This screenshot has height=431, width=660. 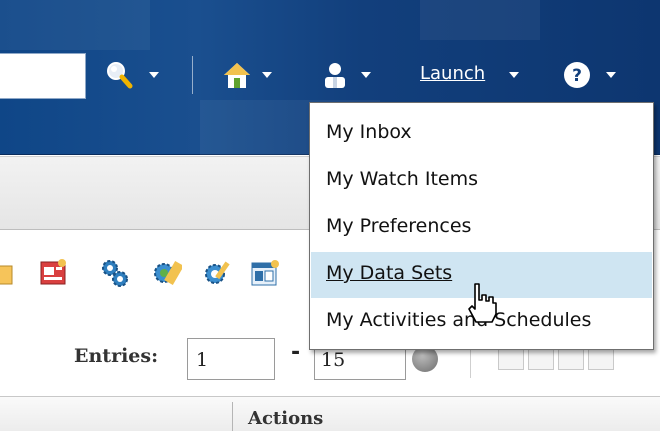 What do you see at coordinates (43, 76) in the screenshot?
I see `search-input` at bounding box center [43, 76].